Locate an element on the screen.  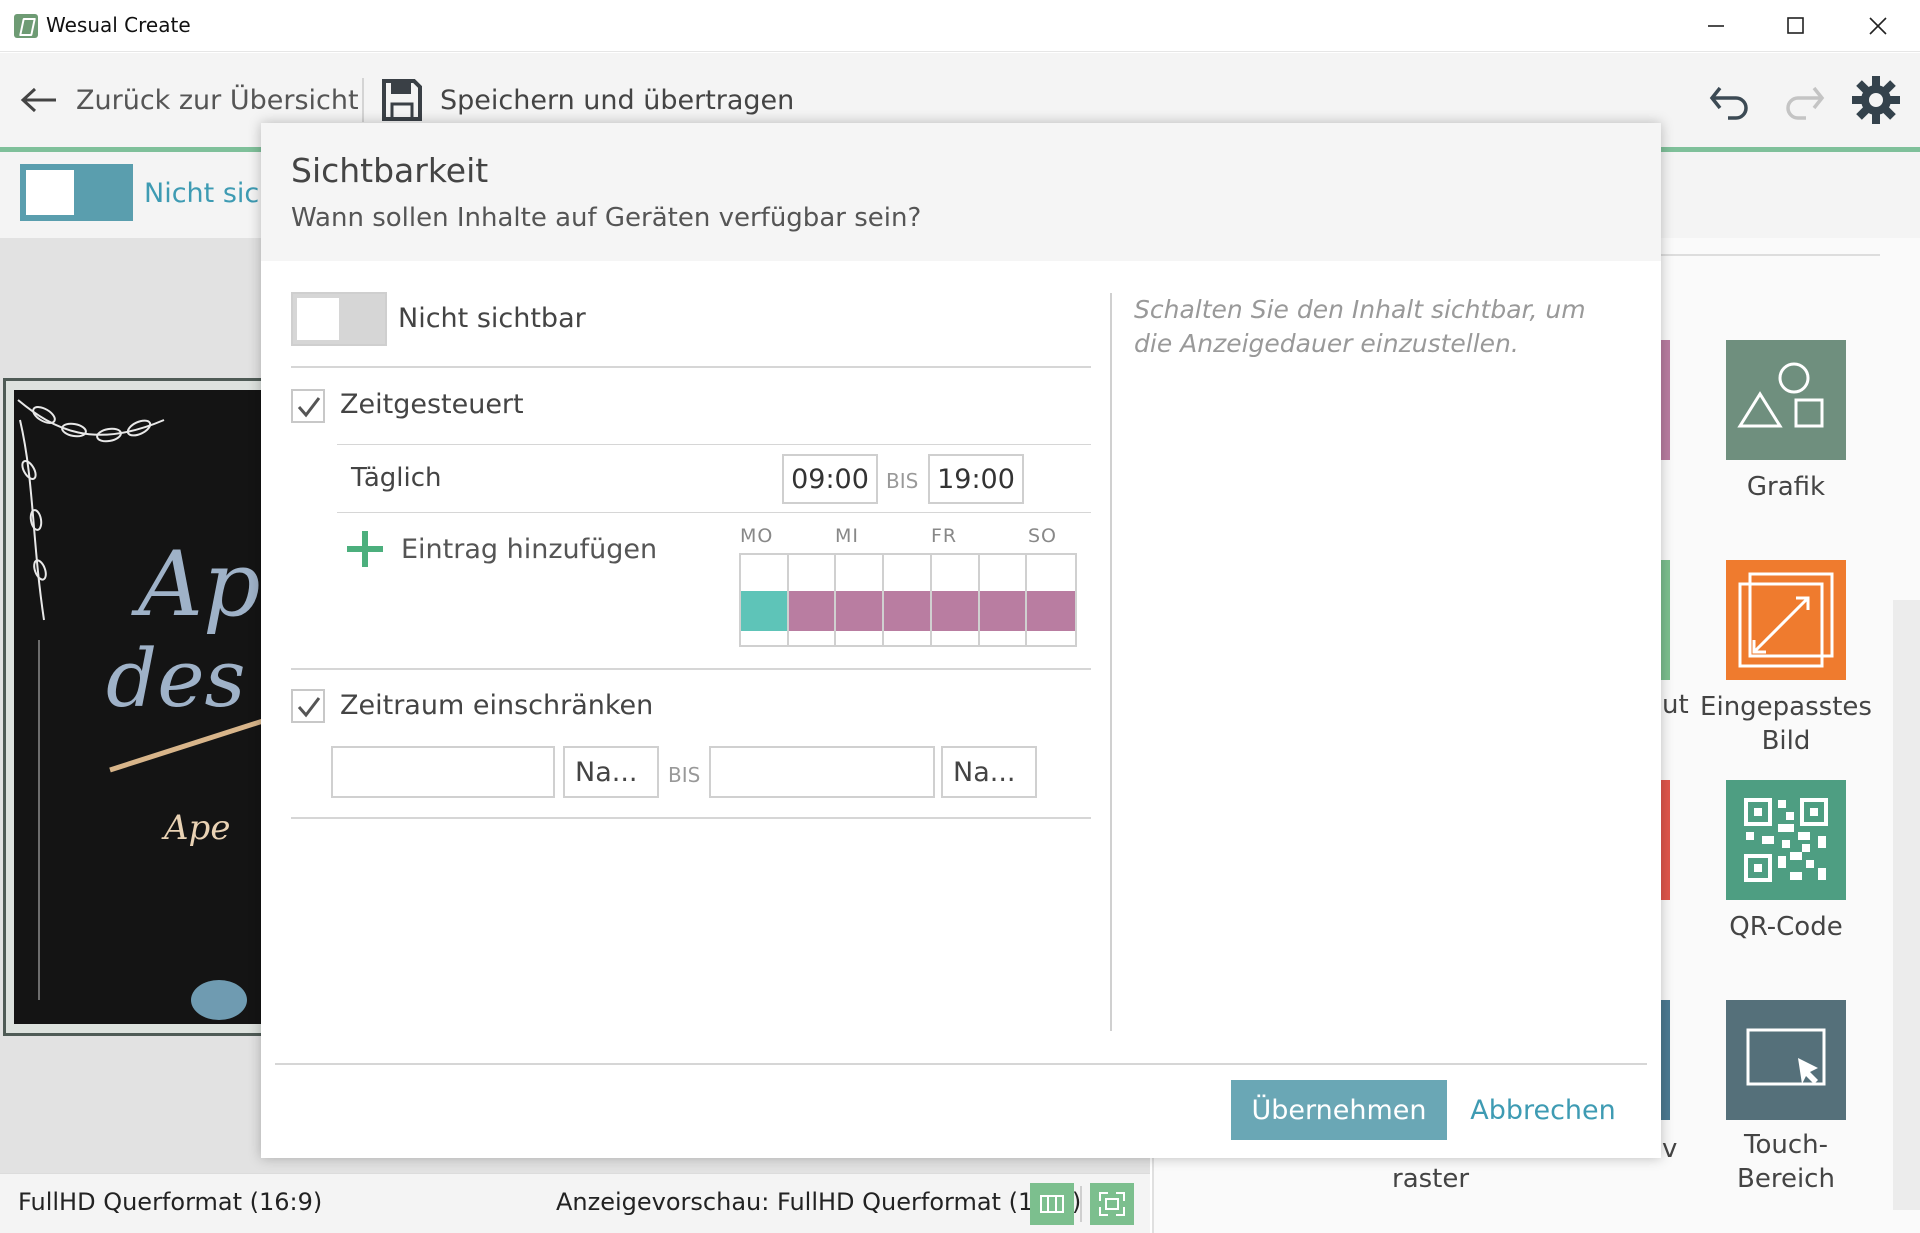
apply-button: Übernehmen is located at coordinates (1339, 1110).